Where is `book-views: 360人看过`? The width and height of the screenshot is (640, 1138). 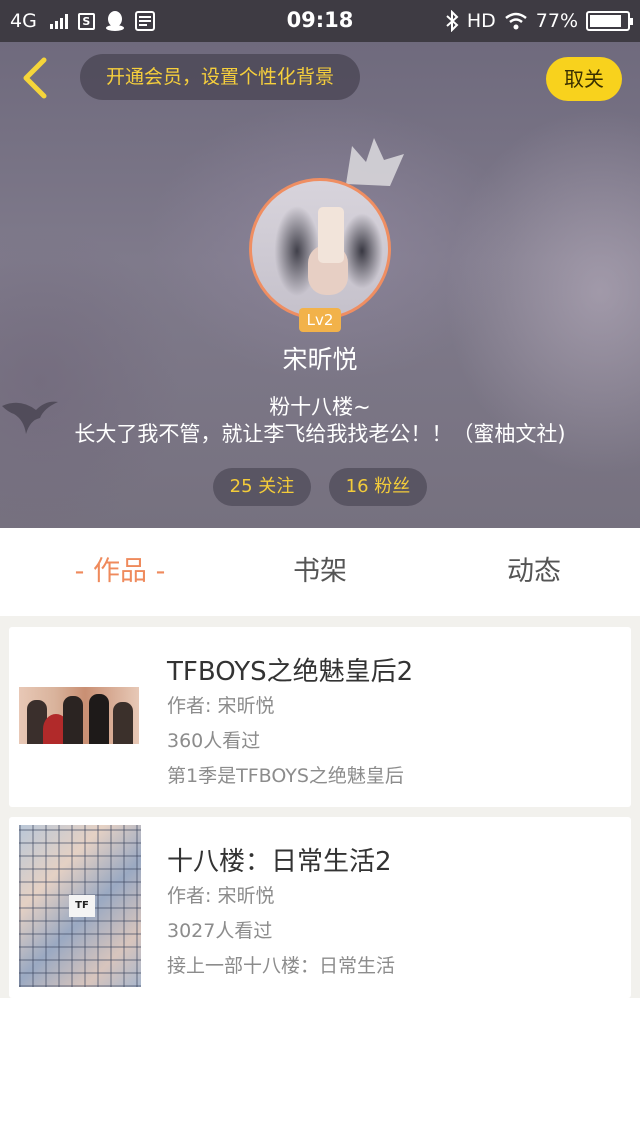 book-views: 360人看过 is located at coordinates (214, 741).